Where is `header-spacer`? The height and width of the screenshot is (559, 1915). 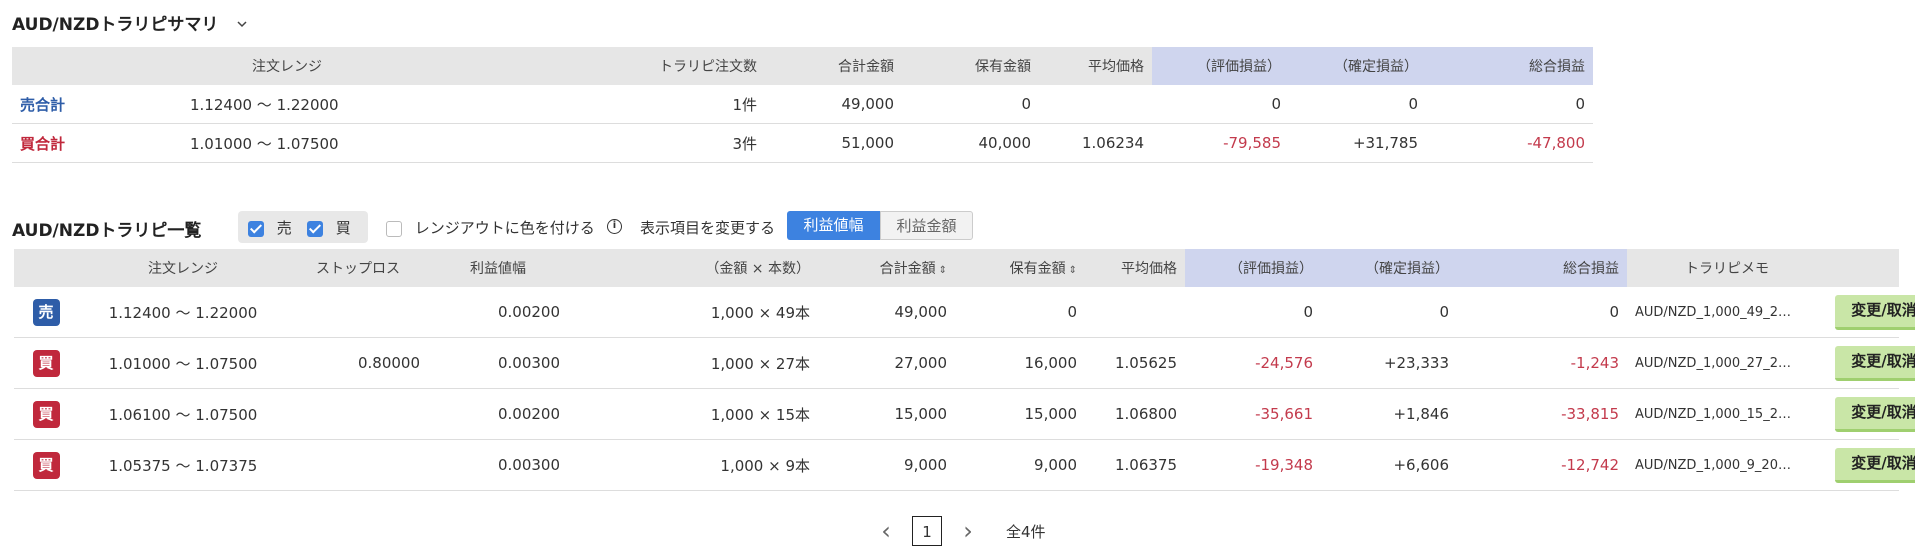 header-spacer is located at coordinates (97, 66).